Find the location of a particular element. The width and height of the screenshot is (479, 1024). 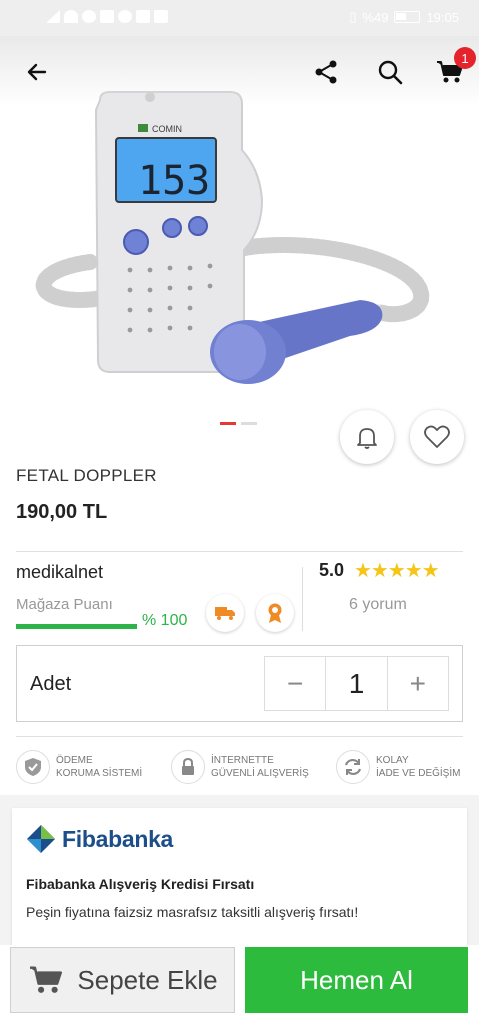

app-notification-icon is located at coordinates (89, 16).